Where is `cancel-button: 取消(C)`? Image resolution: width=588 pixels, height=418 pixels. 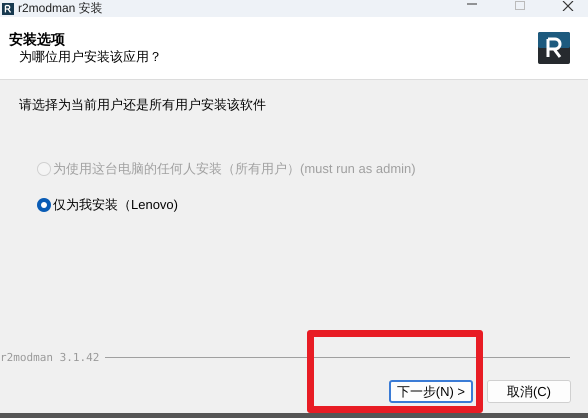
cancel-button: 取消(C) is located at coordinates (529, 391).